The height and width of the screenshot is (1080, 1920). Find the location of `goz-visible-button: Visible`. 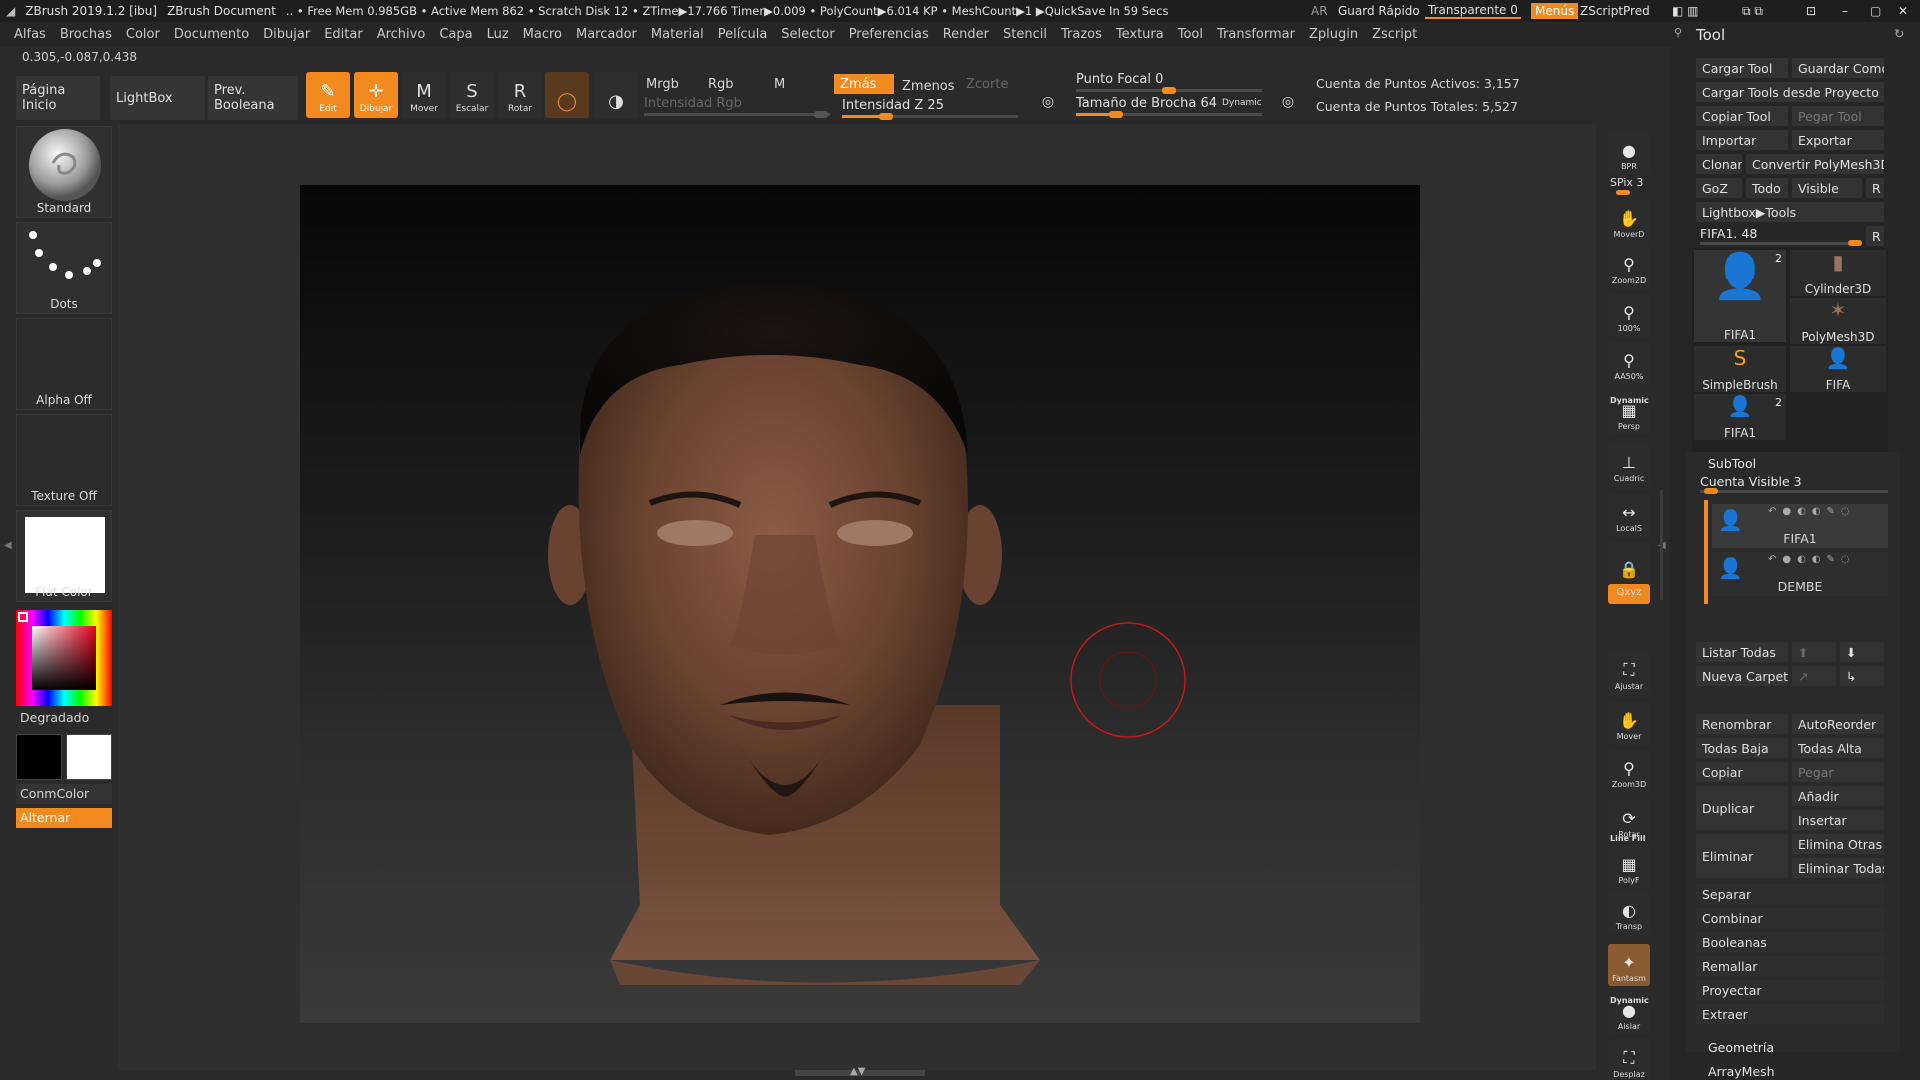

goz-visible-button: Visible is located at coordinates (1827, 188).